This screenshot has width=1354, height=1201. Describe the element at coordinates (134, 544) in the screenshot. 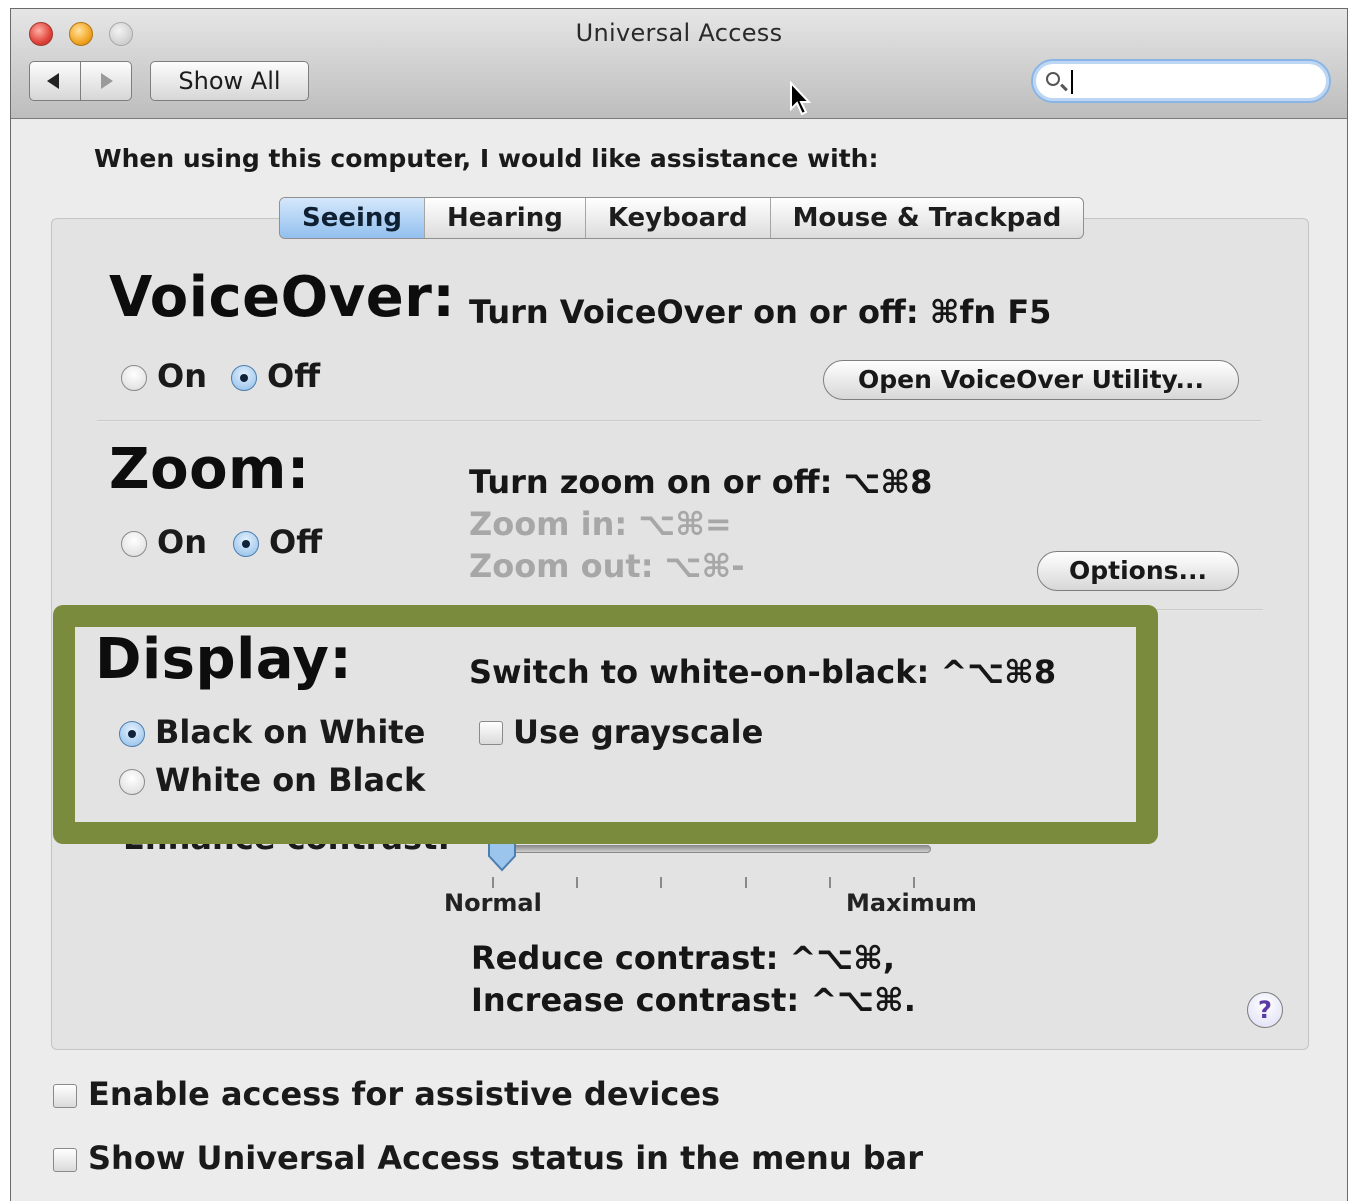

I see `zoom-on-radio` at that location.